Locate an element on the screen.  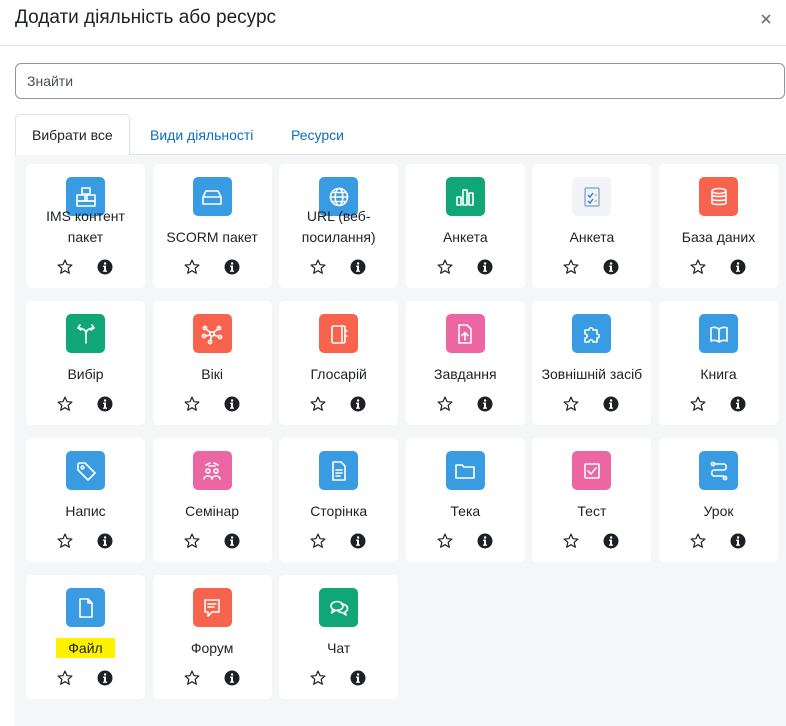
folder-icon is located at coordinates (465, 470).